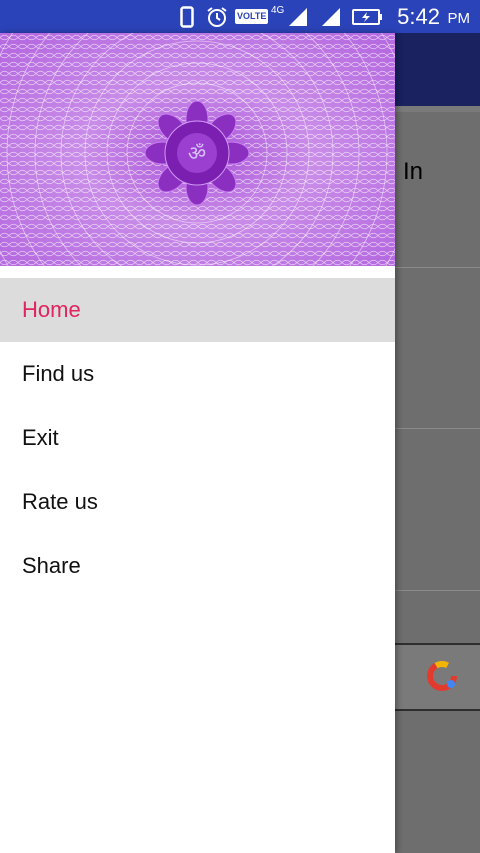 The width and height of the screenshot is (480, 853). I want to click on menu-item-exit: Exit, so click(197, 438).